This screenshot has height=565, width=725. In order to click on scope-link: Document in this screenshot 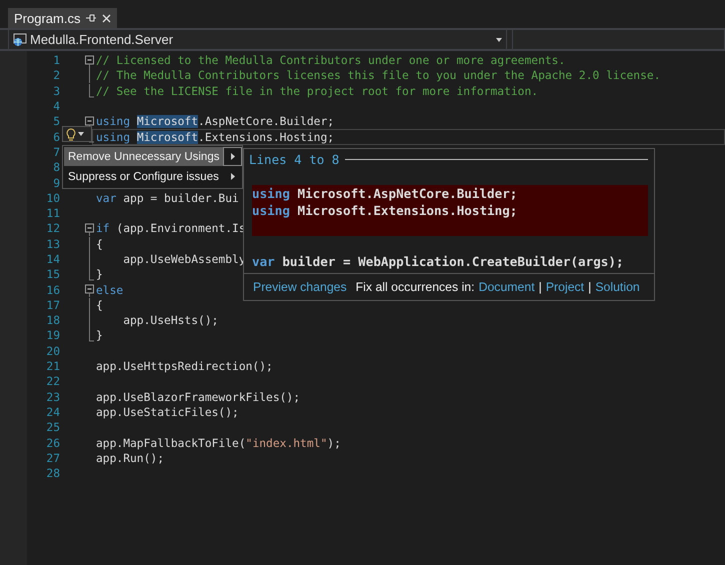, I will do `click(506, 287)`.